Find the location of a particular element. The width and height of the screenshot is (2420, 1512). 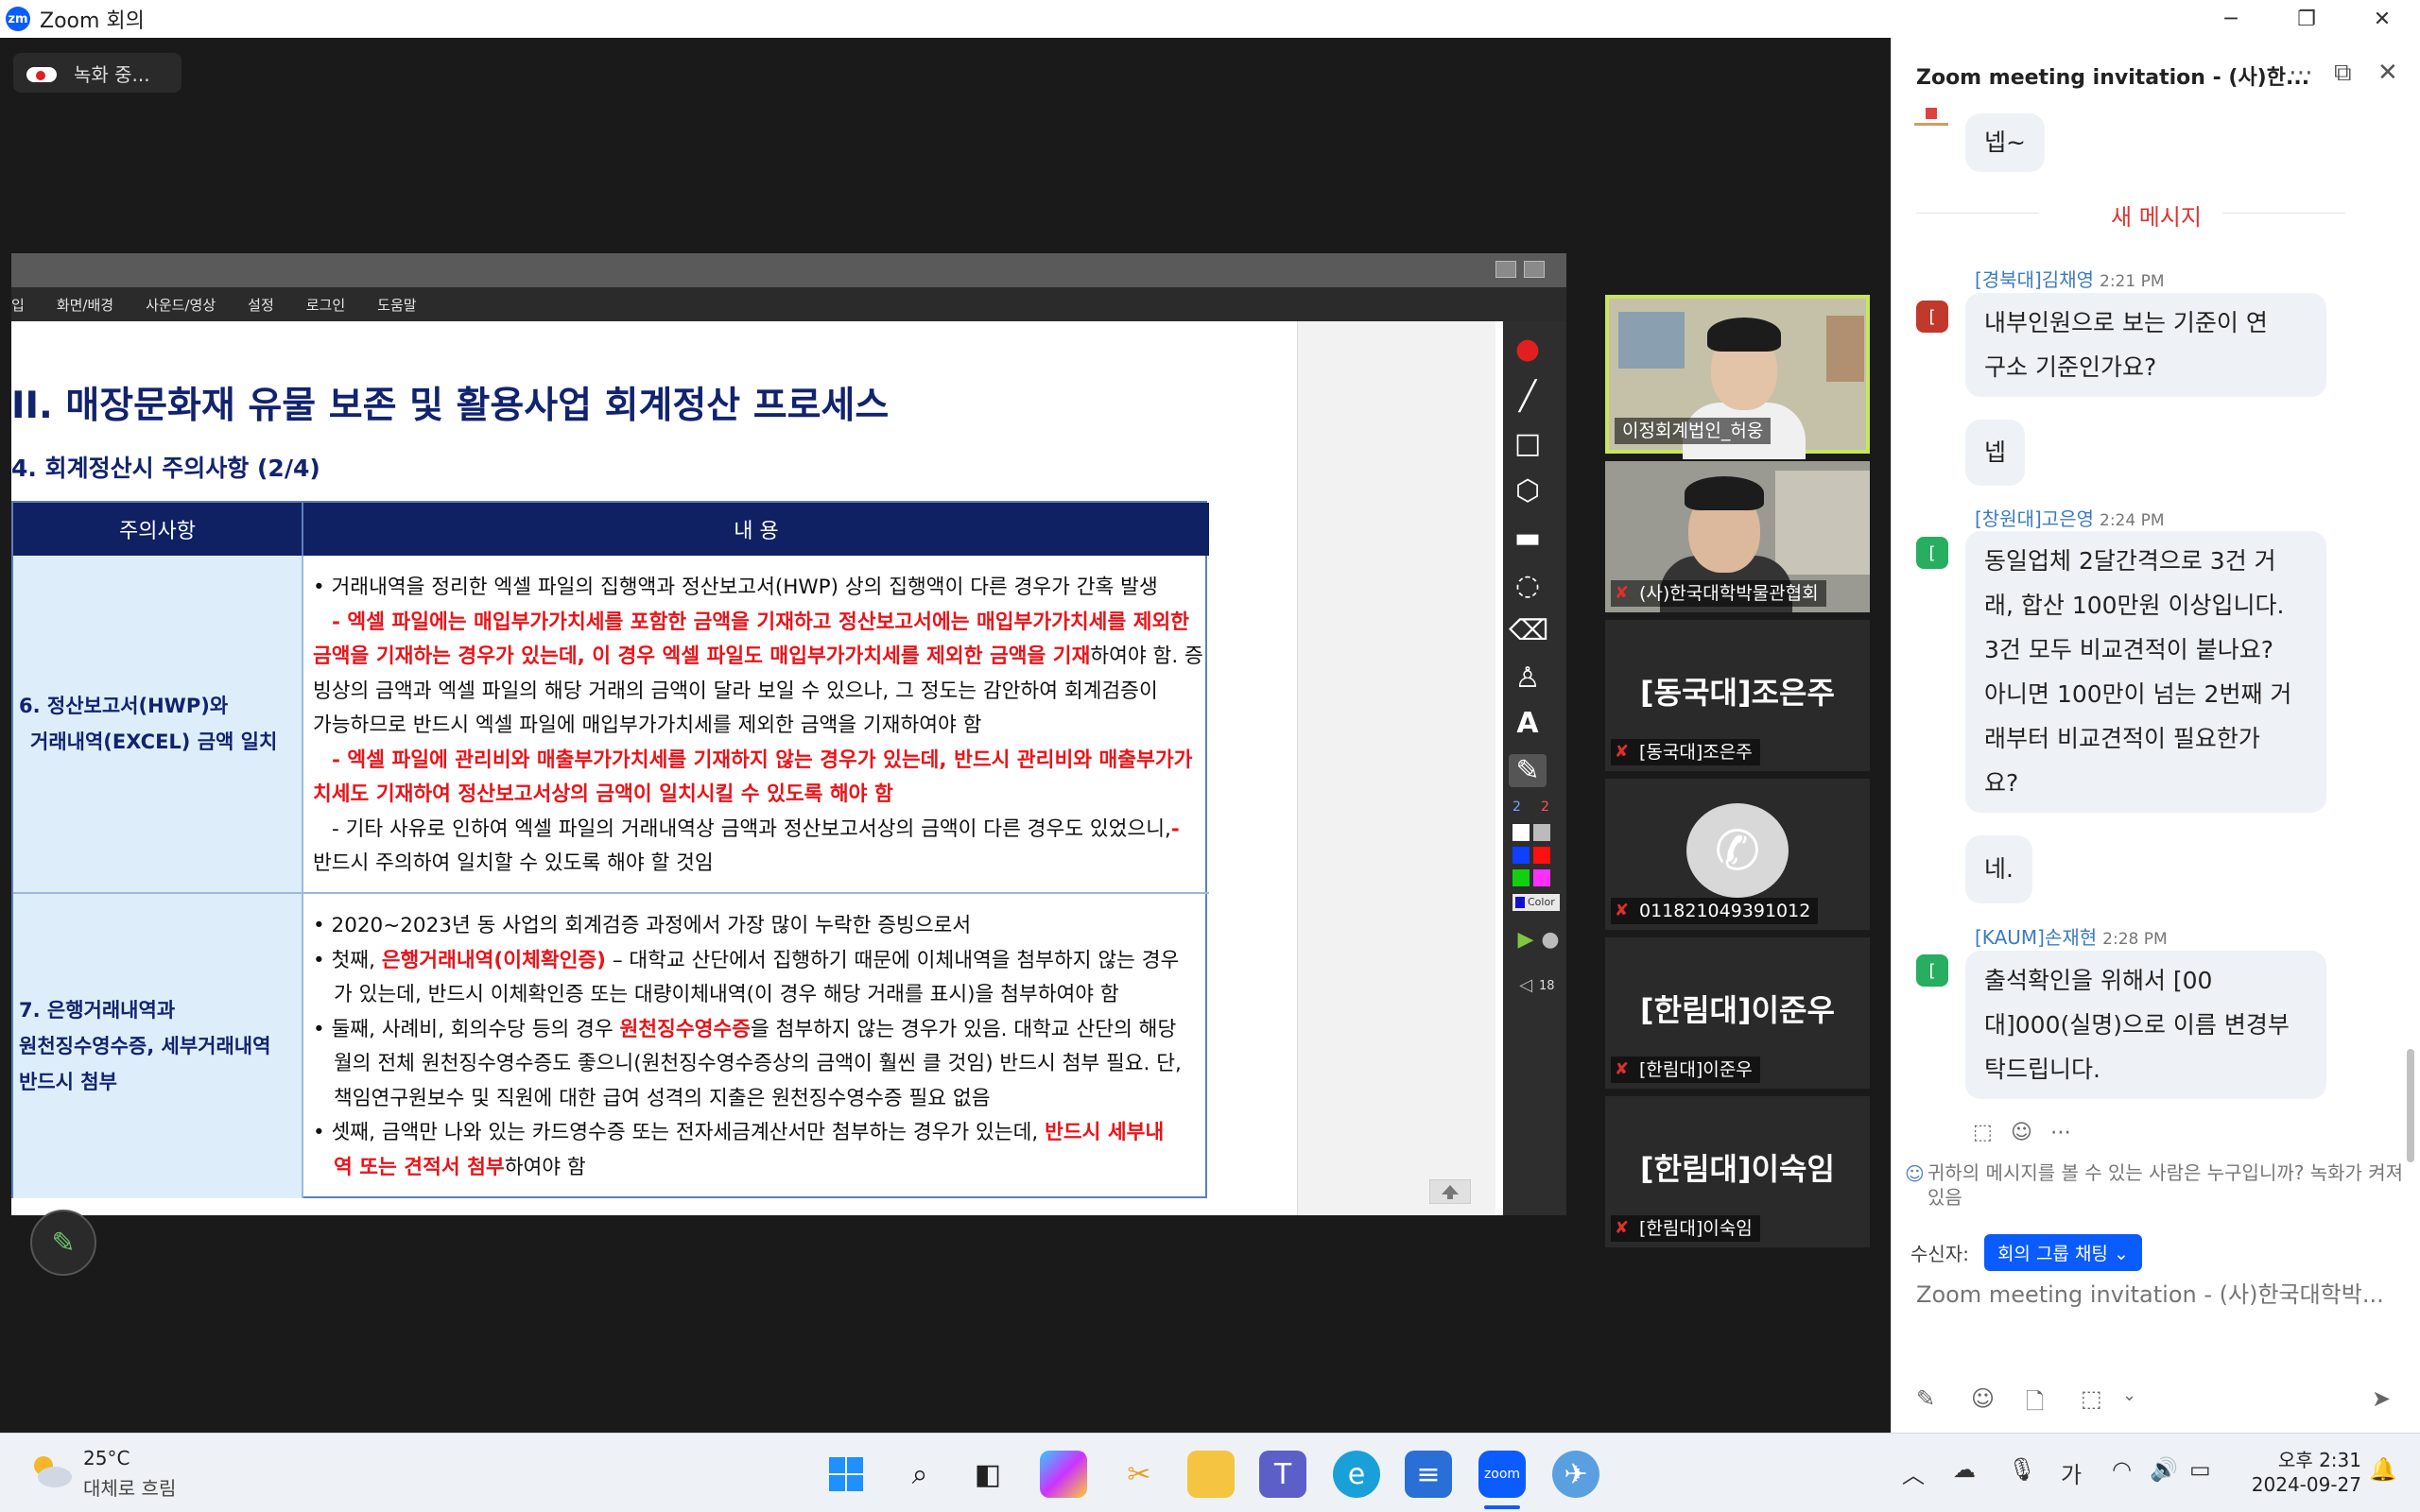

notification-icon: 🔔 is located at coordinates (2383, 1469).